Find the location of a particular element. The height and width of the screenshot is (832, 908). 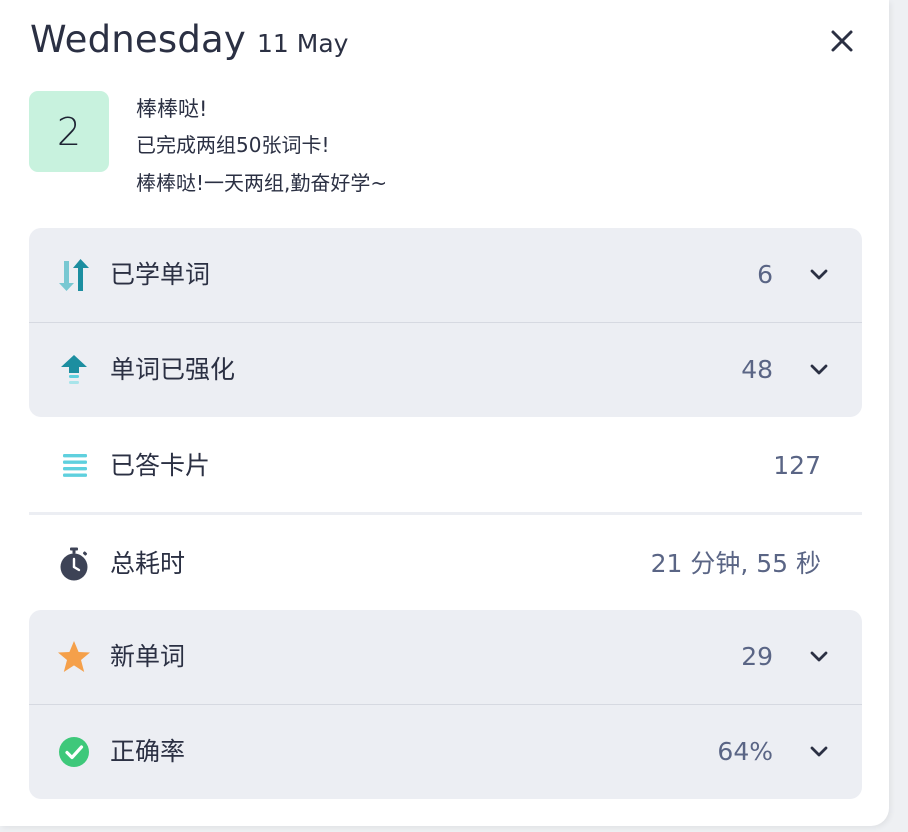

close-icon is located at coordinates (842, 41).